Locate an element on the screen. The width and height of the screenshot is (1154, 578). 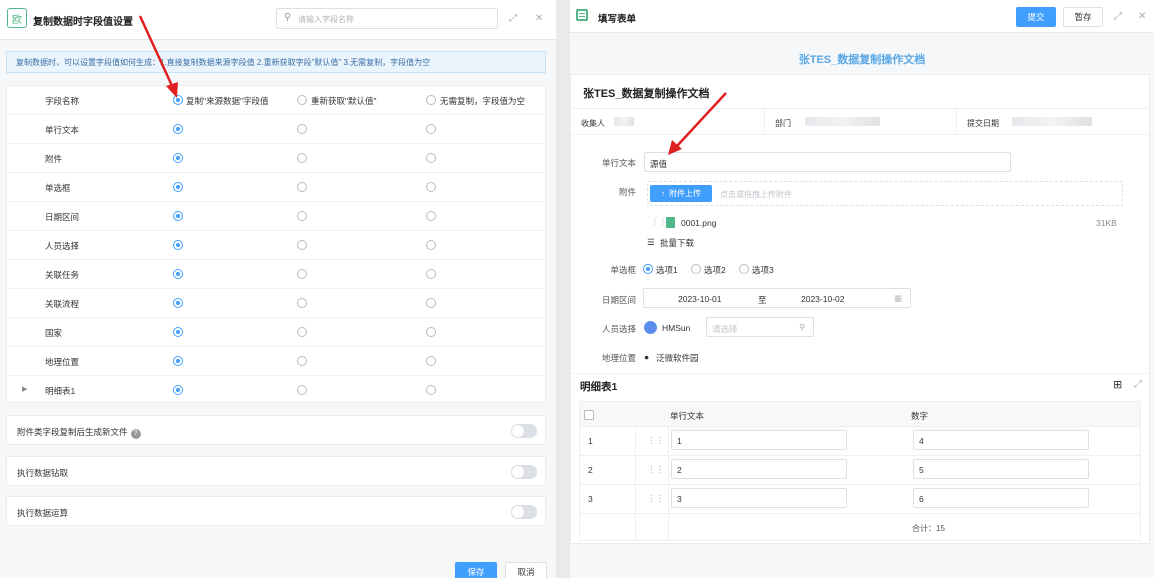
expand-row-icon: ▶ is located at coordinates (24, 389).